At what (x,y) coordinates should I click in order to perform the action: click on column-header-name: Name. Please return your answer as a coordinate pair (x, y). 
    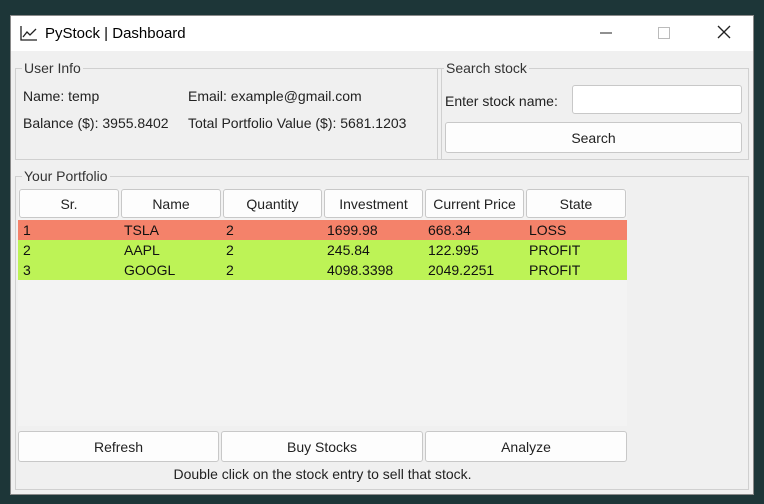
    Looking at the image, I should click on (171, 203).